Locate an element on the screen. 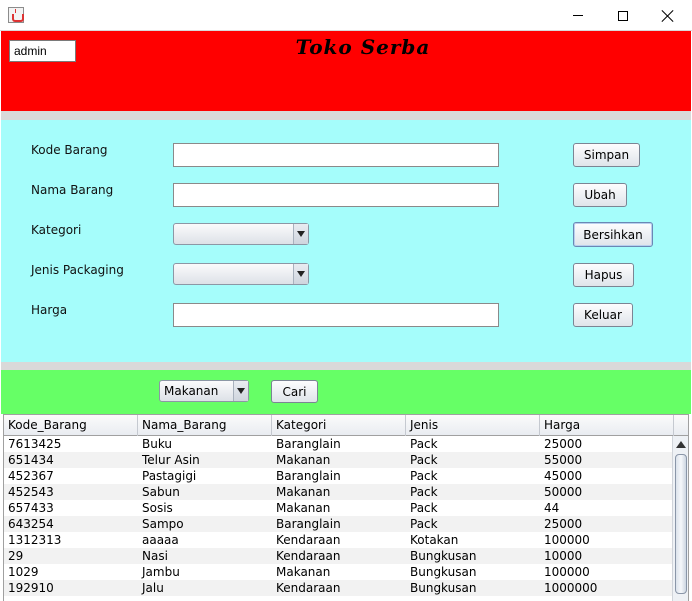 This screenshot has width=692, height=601. column-header-kode-barang: Kode_Barang is located at coordinates (71, 425).